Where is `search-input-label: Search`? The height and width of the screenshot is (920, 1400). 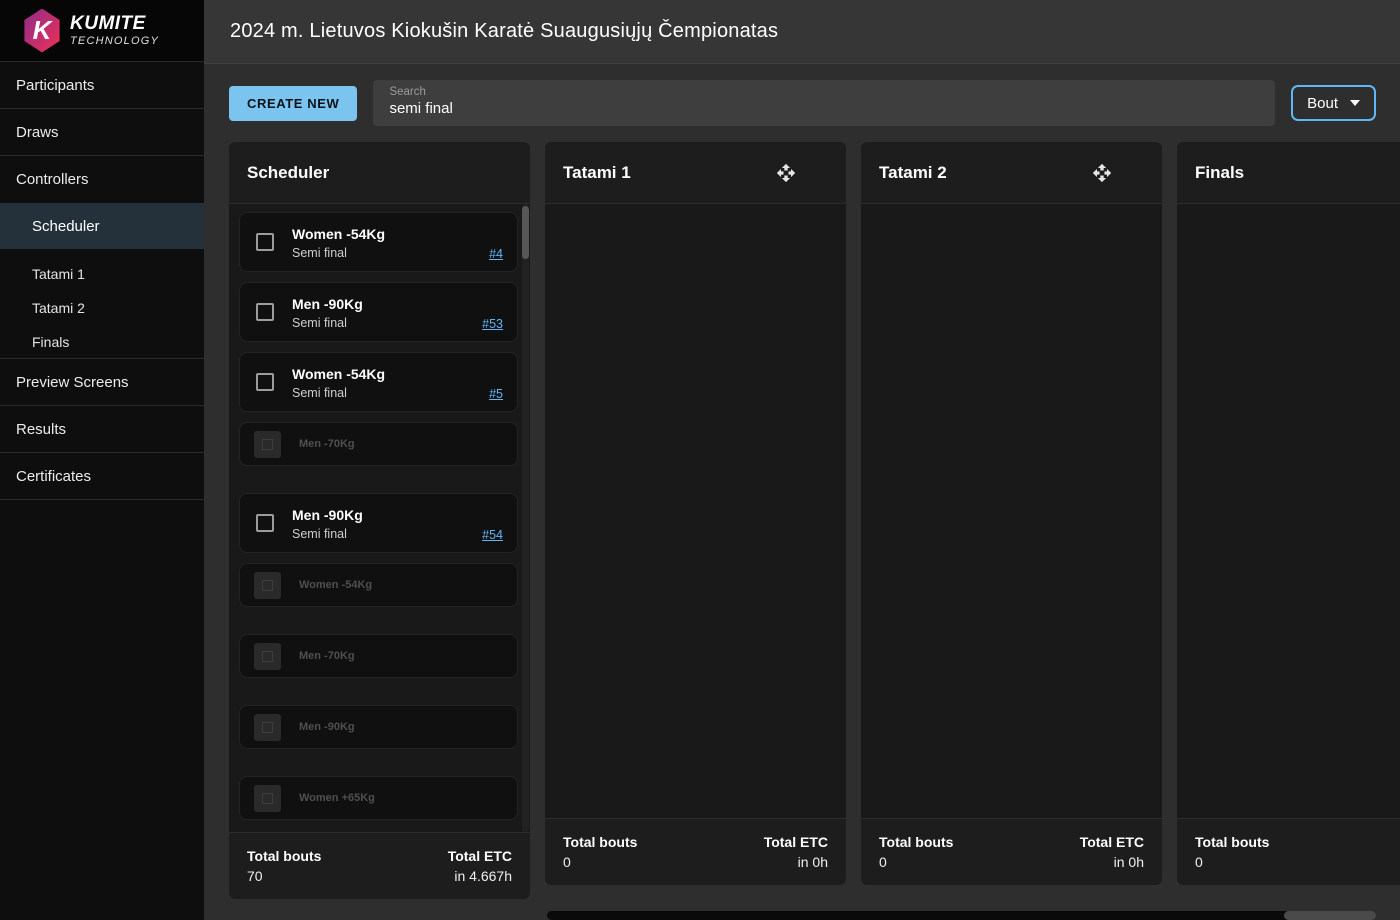 search-input-label: Search is located at coordinates (407, 92).